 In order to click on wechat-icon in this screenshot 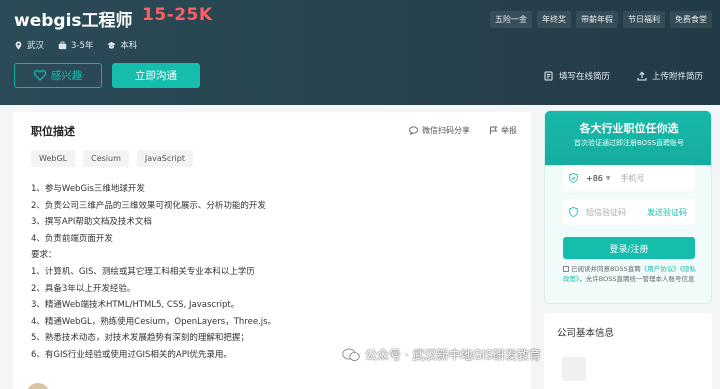, I will do `click(413, 130)`.